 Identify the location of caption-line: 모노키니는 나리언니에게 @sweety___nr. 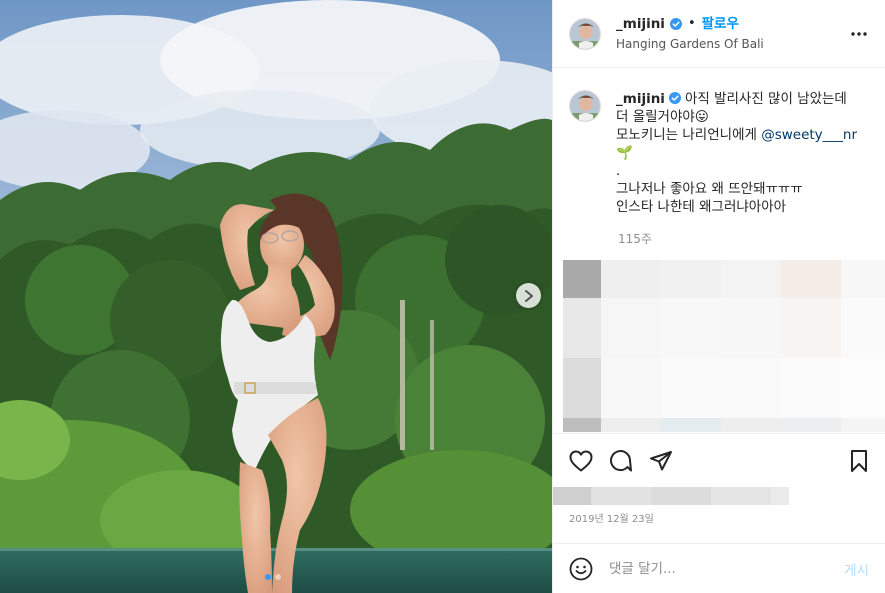
(736, 135).